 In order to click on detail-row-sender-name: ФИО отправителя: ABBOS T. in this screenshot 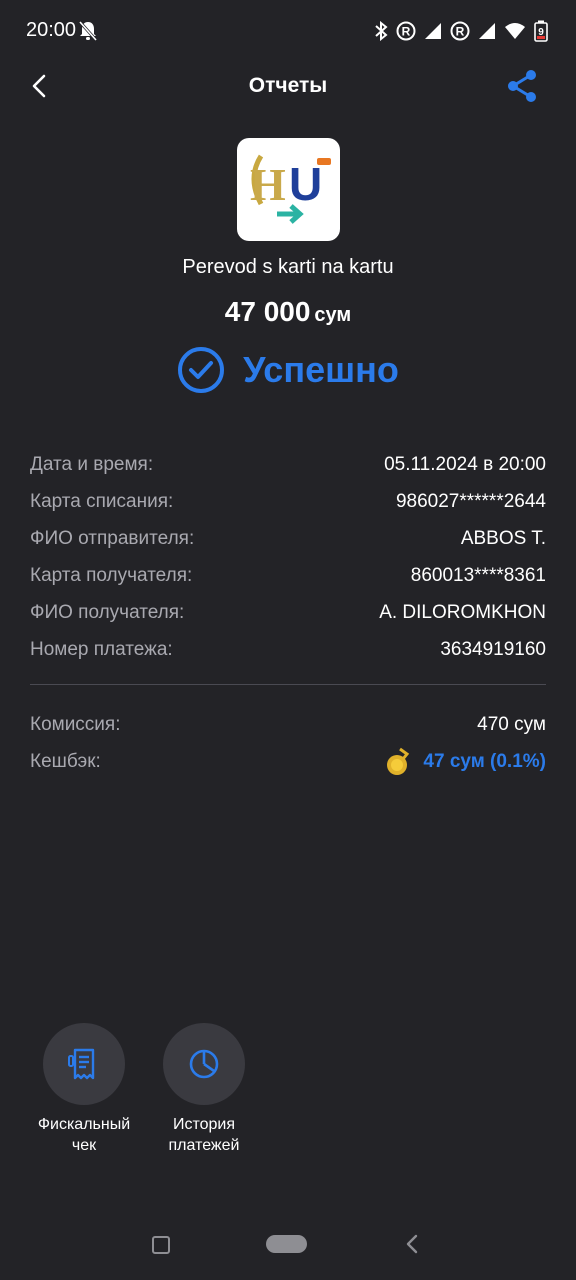, I will do `click(288, 538)`.